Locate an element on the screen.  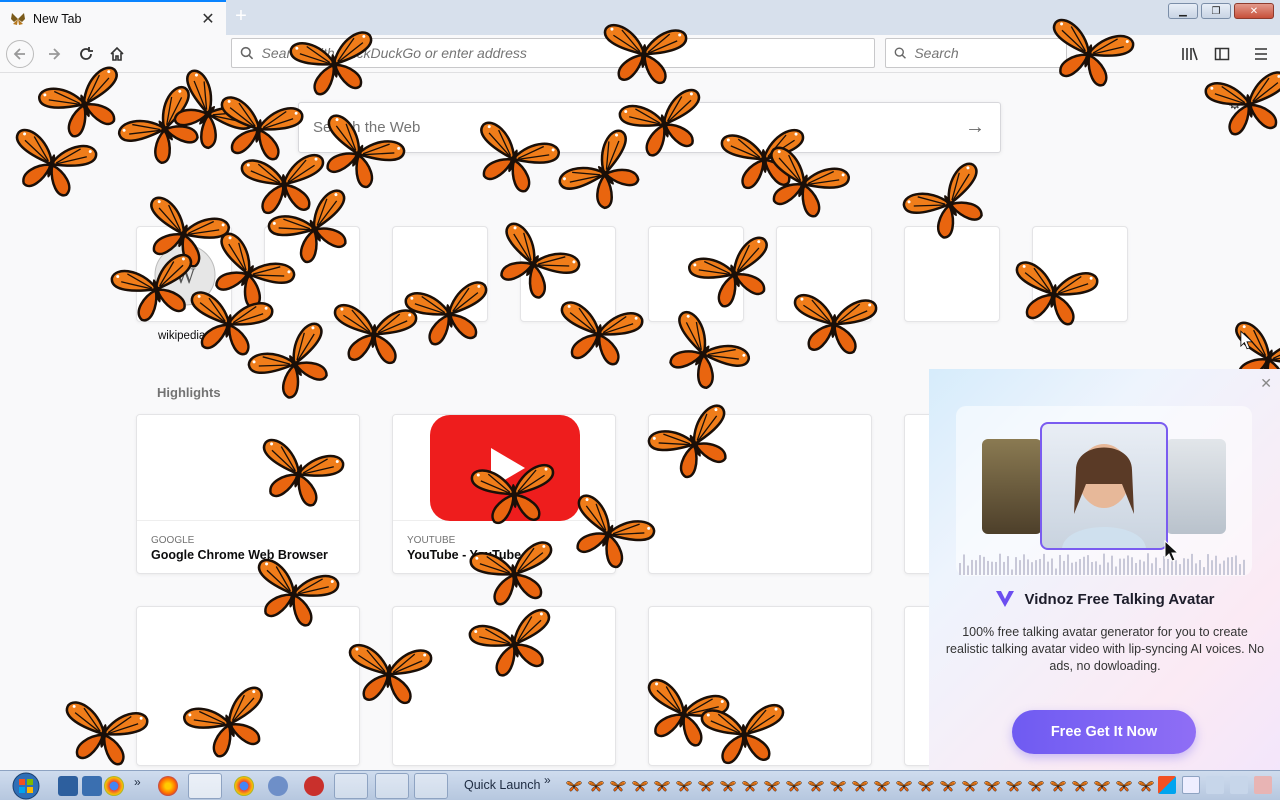
library-icon is located at coordinates (1190, 54).